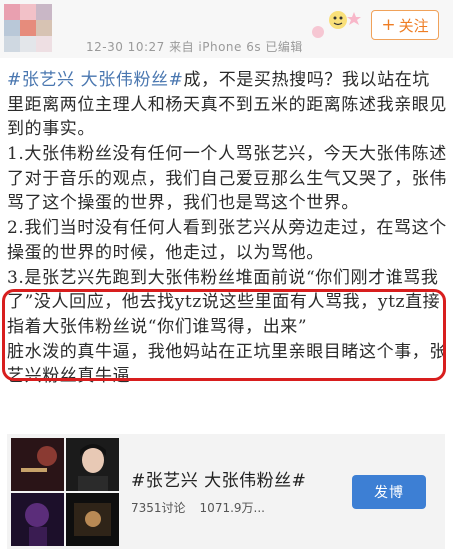 Image resolution: width=453 pixels, height=555 pixels. I want to click on follow-button: + 关注, so click(405, 25).